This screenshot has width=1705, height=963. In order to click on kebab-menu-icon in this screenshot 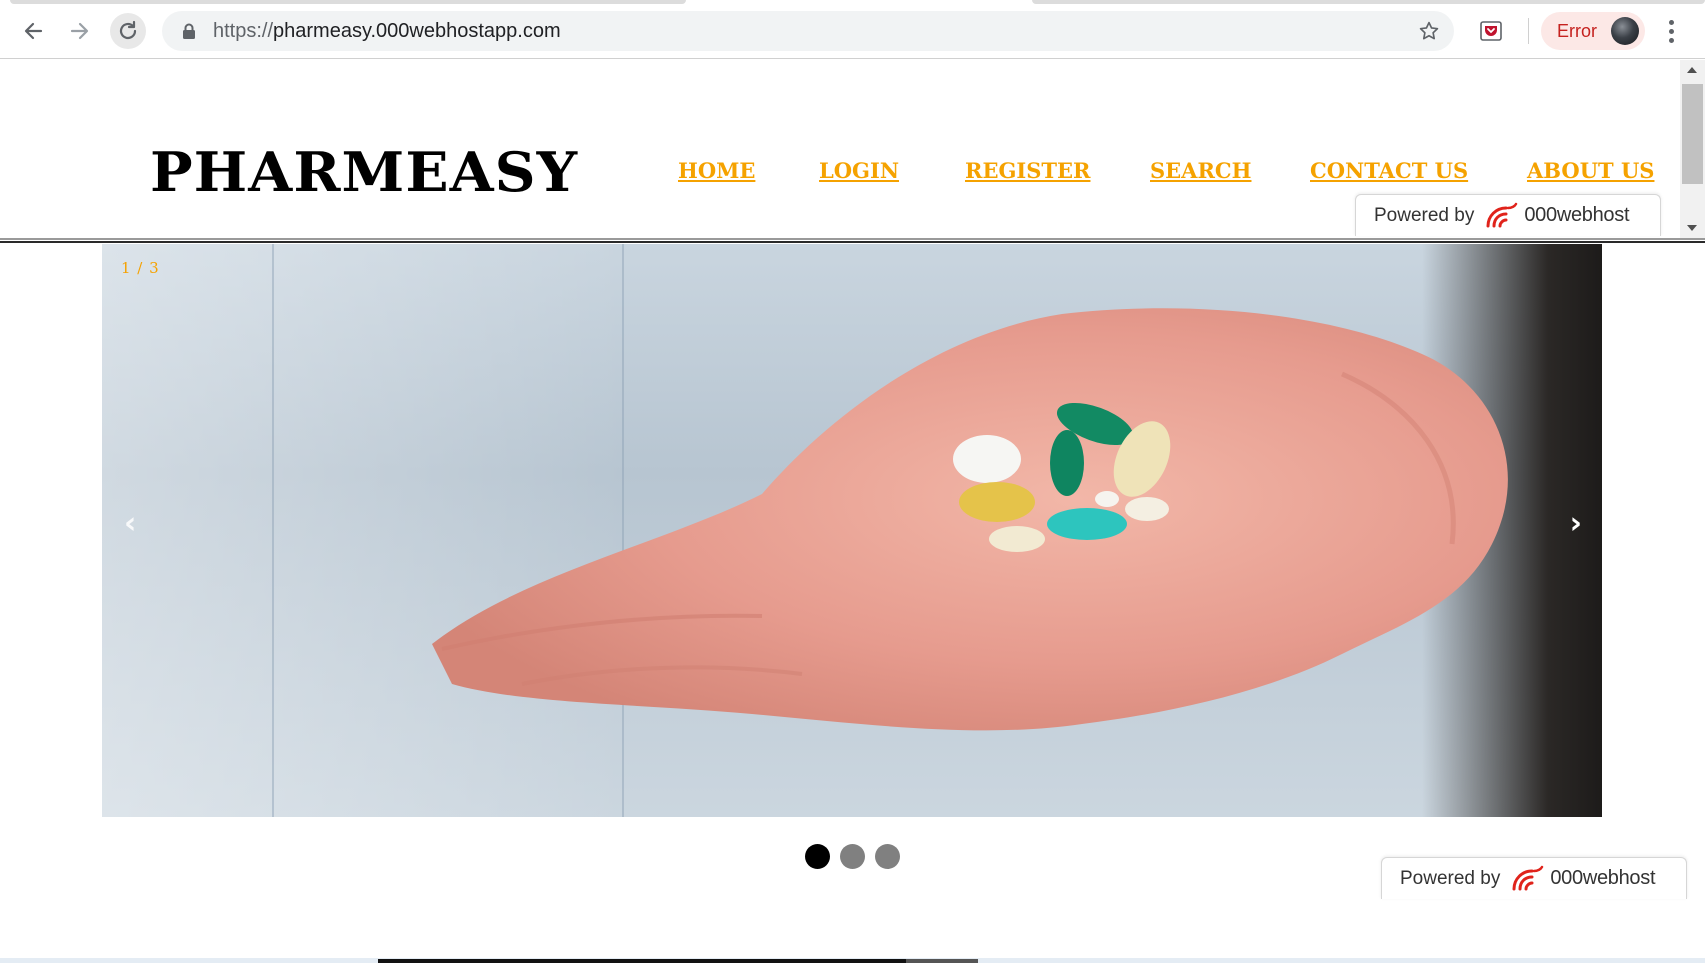, I will do `click(1671, 22)`.